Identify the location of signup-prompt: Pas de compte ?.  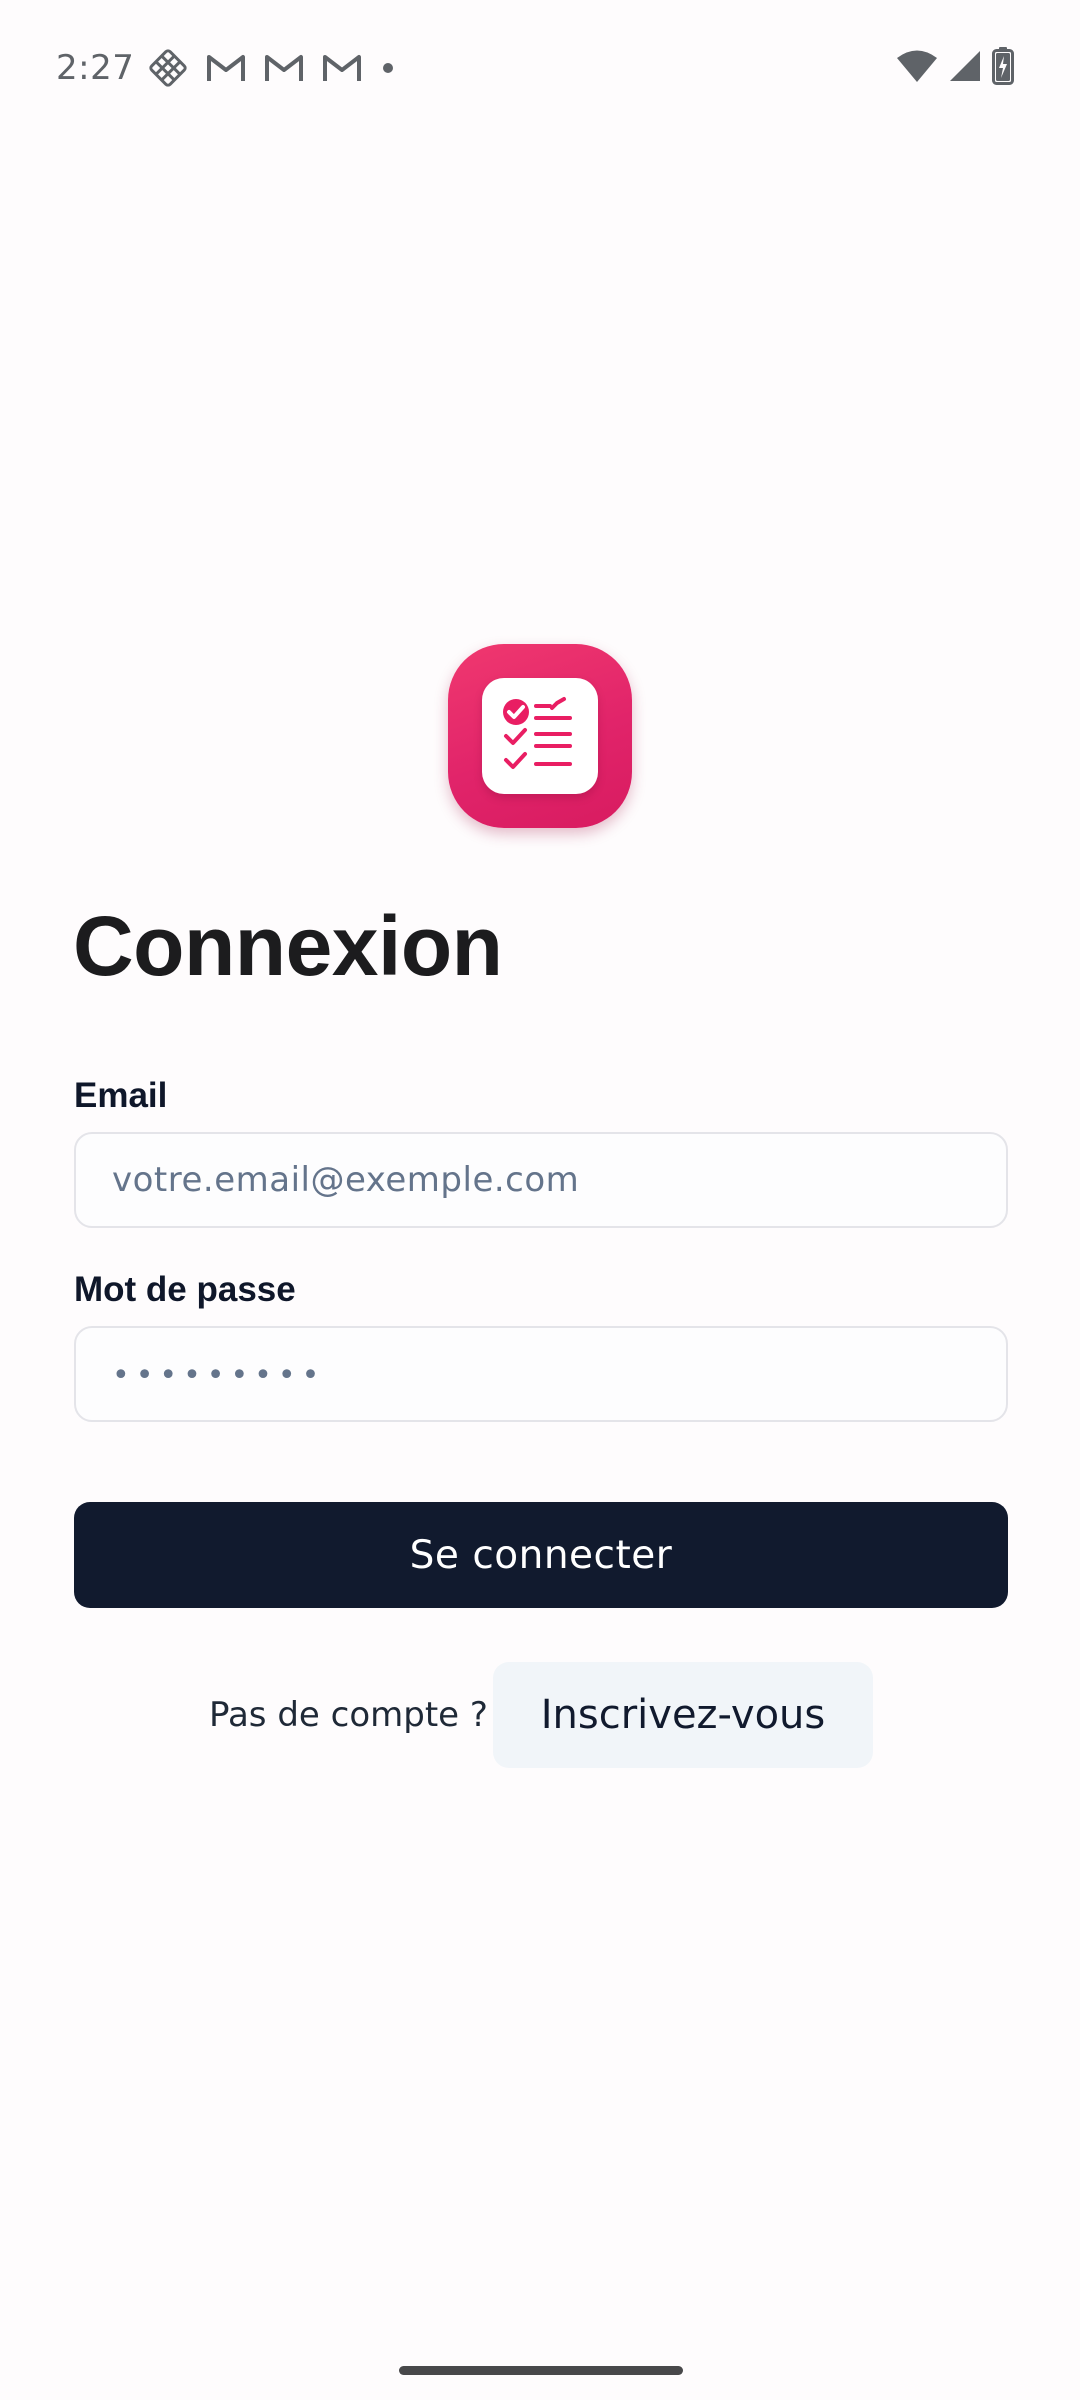
(348, 1715).